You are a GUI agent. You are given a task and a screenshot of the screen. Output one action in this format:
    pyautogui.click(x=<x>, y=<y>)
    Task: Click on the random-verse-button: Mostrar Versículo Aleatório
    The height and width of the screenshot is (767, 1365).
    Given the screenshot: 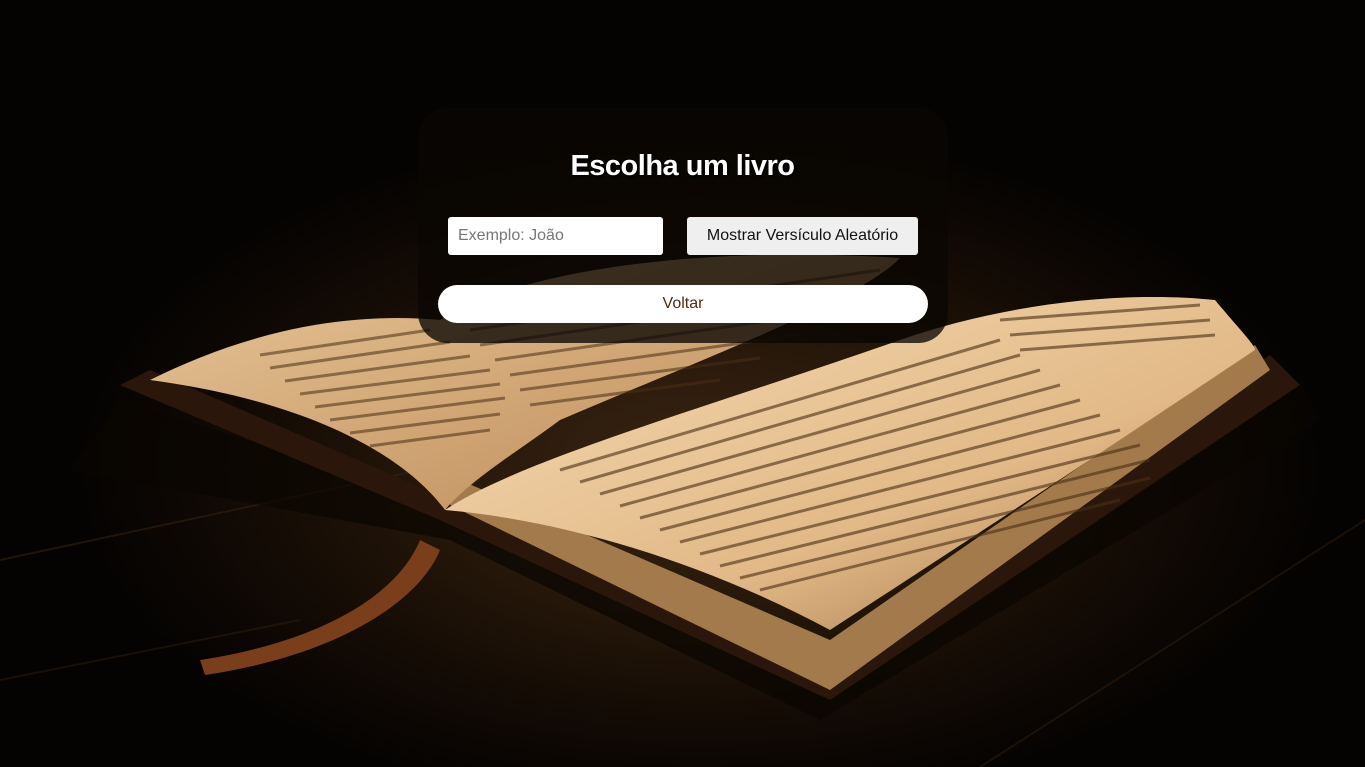 What is the action you would take?
    pyautogui.click(x=802, y=236)
    